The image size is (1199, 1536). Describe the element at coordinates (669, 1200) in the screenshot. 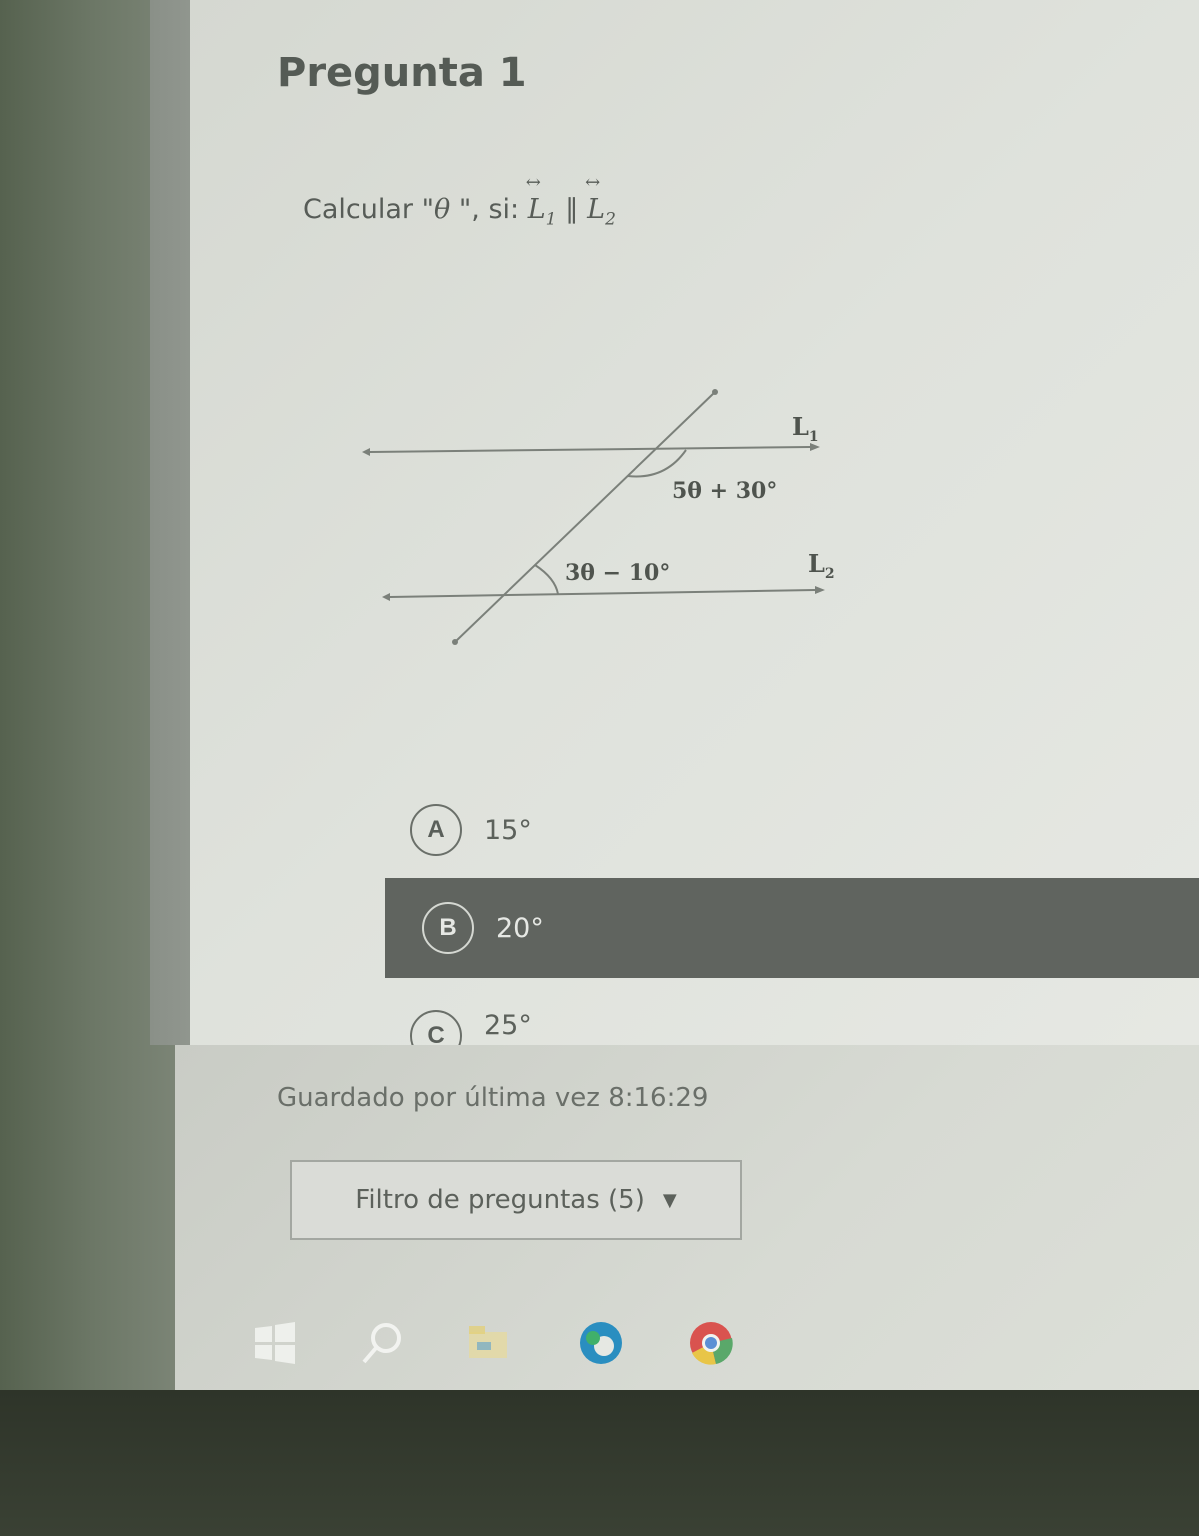

I see `chevron-down-icon: ▼` at that location.